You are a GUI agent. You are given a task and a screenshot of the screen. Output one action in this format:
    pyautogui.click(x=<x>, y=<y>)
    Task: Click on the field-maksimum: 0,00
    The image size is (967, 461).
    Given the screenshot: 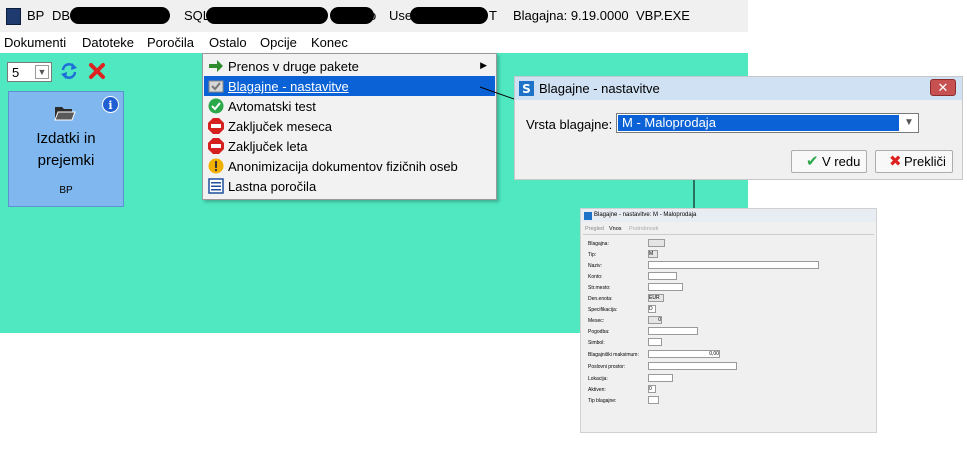 What is the action you would take?
    pyautogui.click(x=684, y=354)
    